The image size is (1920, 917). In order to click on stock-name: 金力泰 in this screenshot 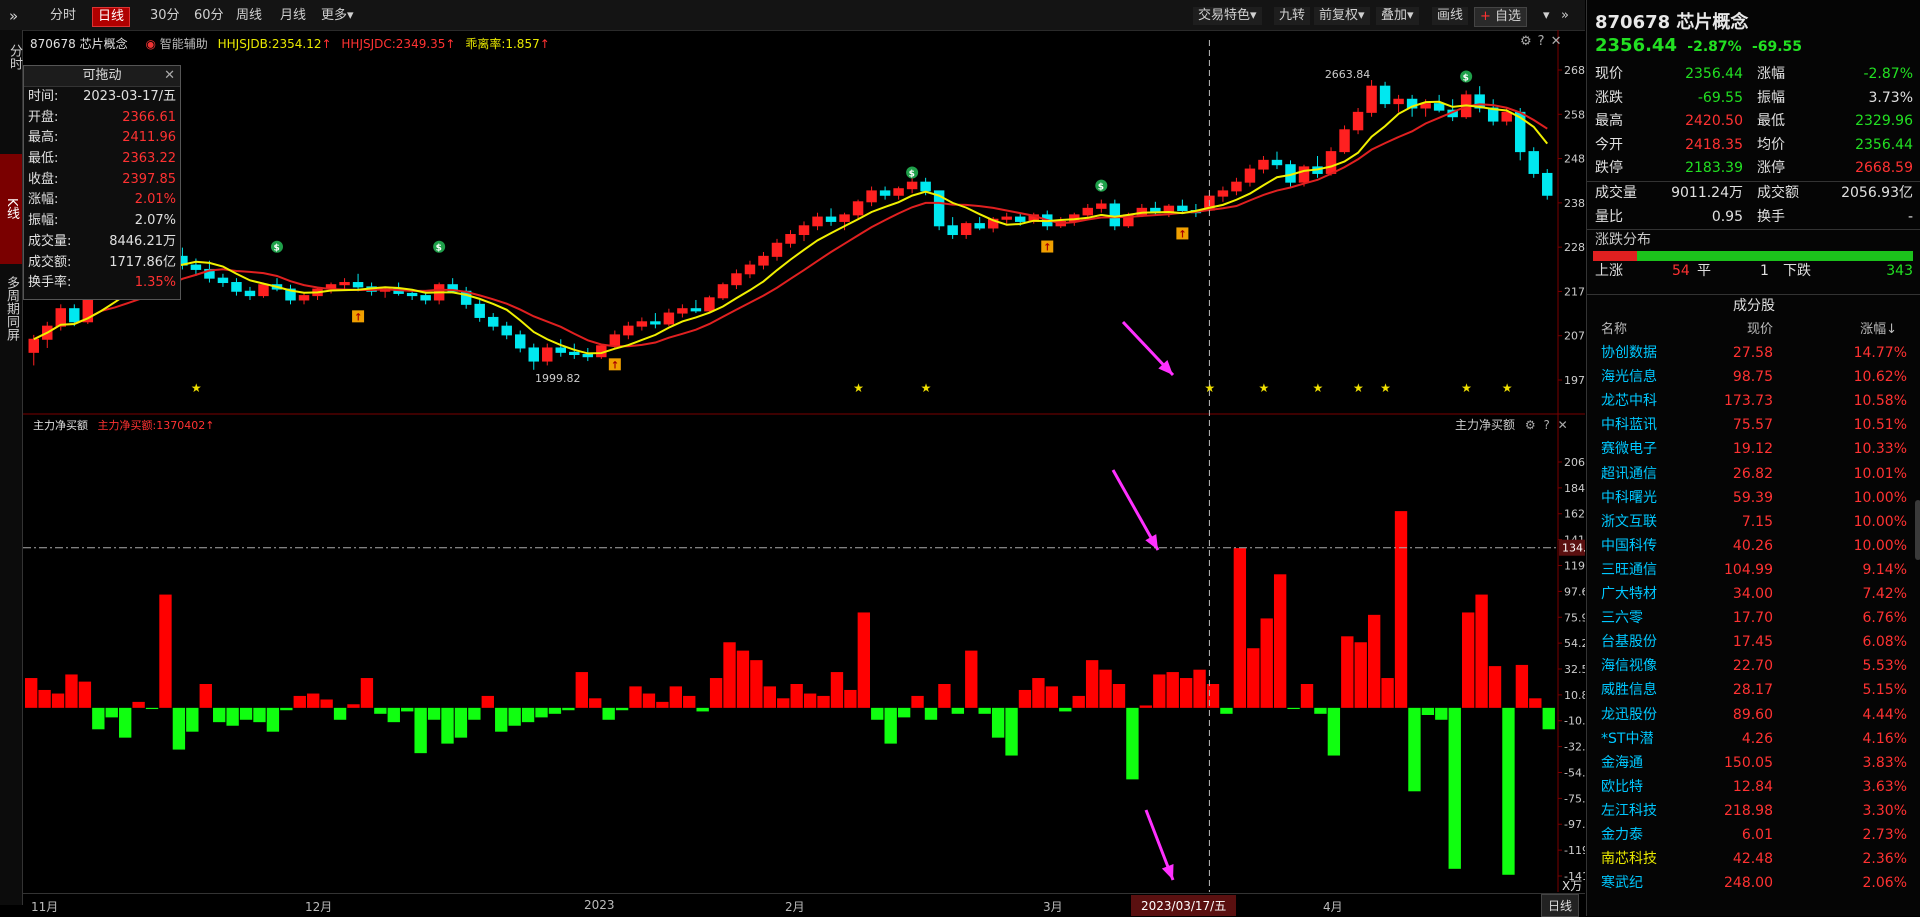, I will do `click(1622, 835)`.